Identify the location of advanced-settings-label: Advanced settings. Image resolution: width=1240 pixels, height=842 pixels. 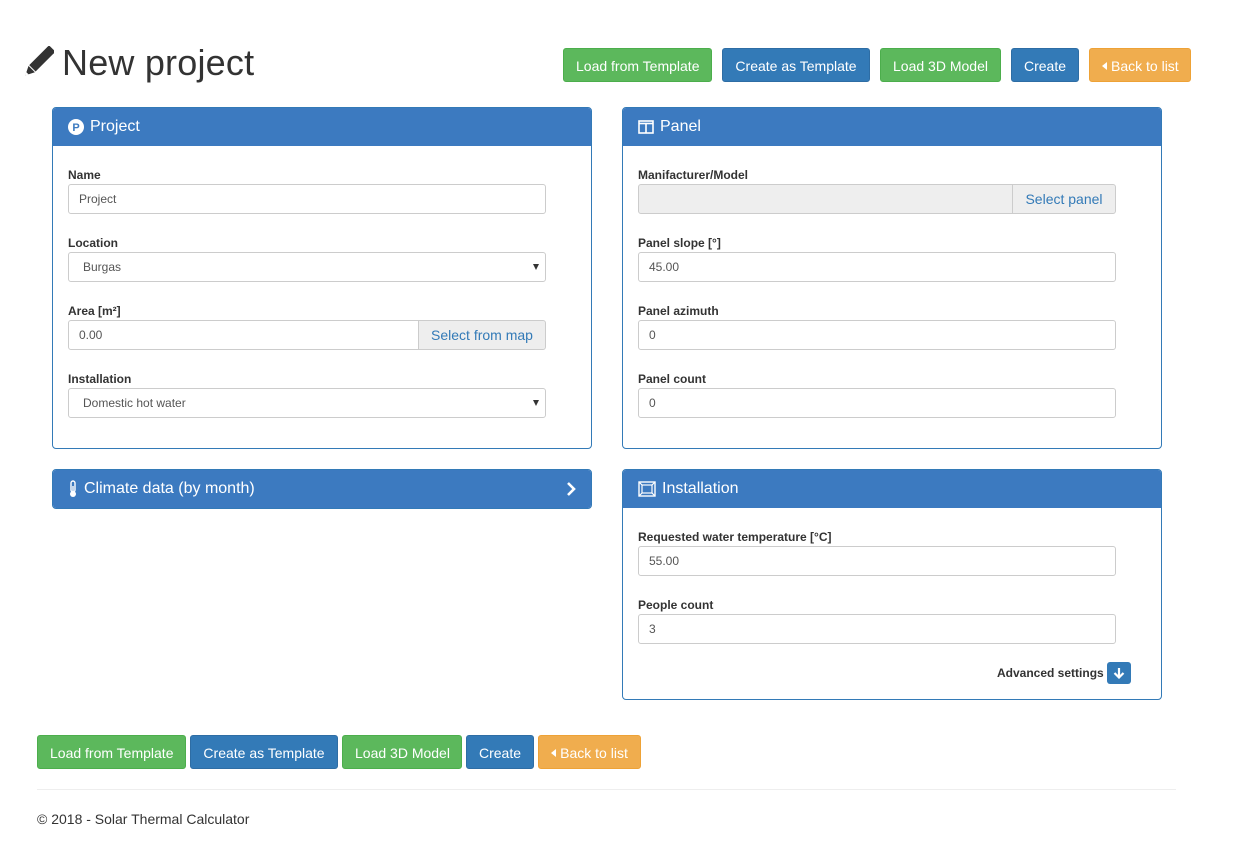
(1050, 673).